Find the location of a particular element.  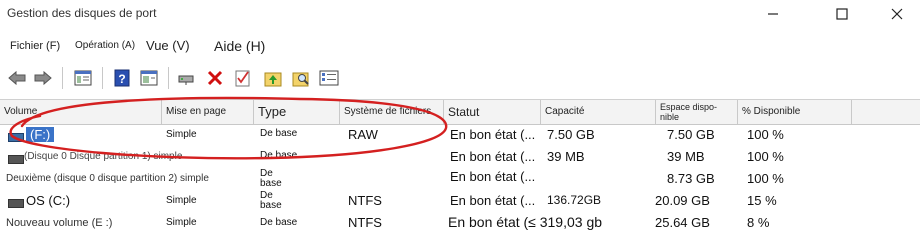

up-folder-icon is located at coordinates (273, 79).